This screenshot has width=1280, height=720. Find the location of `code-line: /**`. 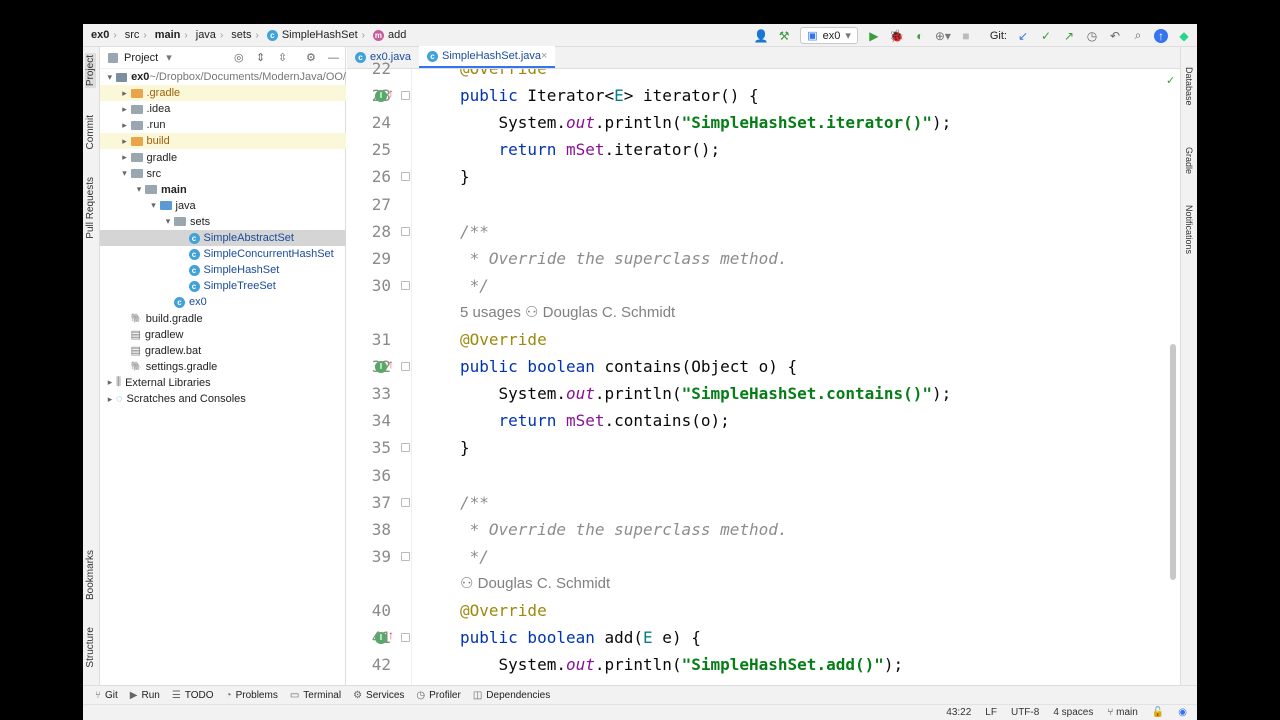

code-line: /** is located at coordinates (474, 231).